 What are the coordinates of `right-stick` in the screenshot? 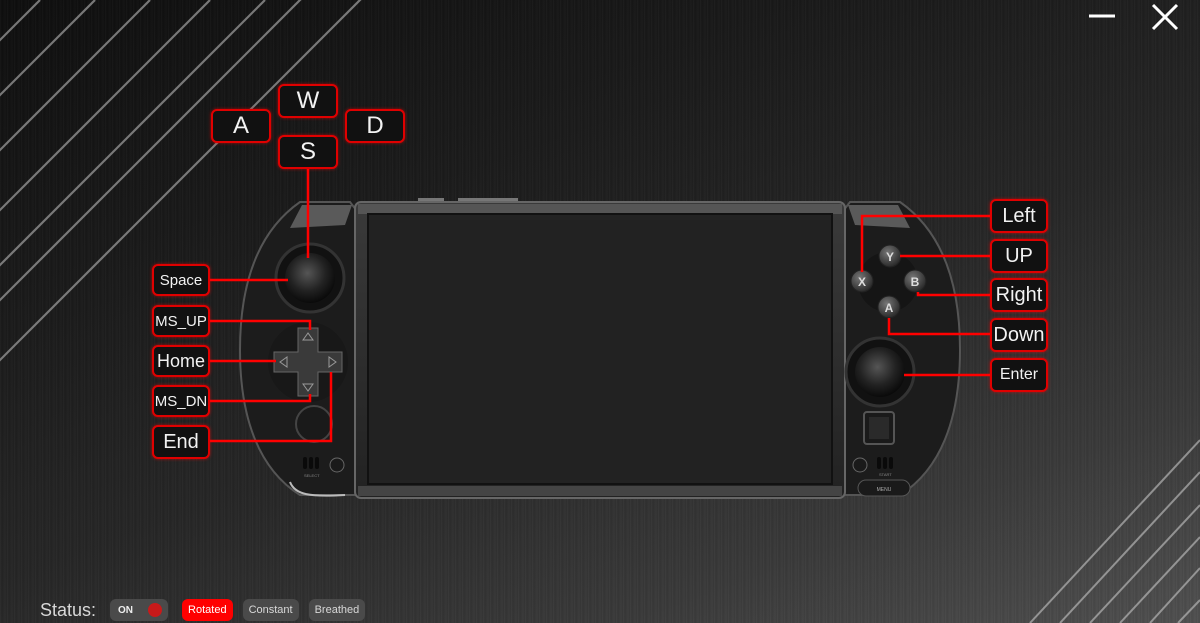 It's located at (880, 372).